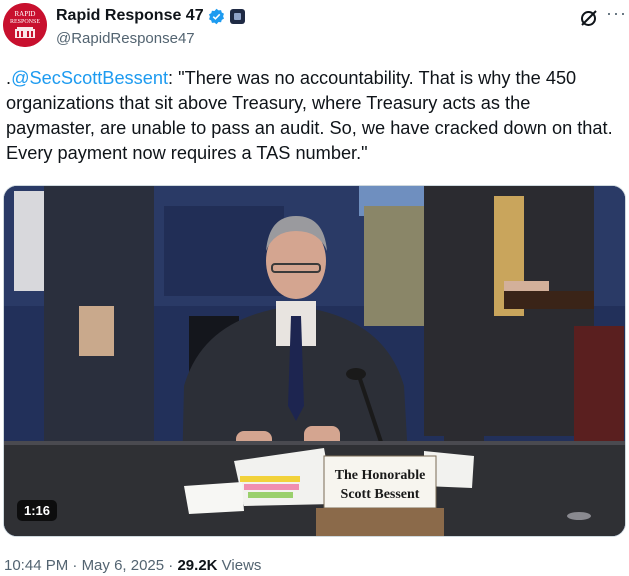  What do you see at coordinates (37, 510) in the screenshot?
I see `video-duration-badge: 1:16` at bounding box center [37, 510].